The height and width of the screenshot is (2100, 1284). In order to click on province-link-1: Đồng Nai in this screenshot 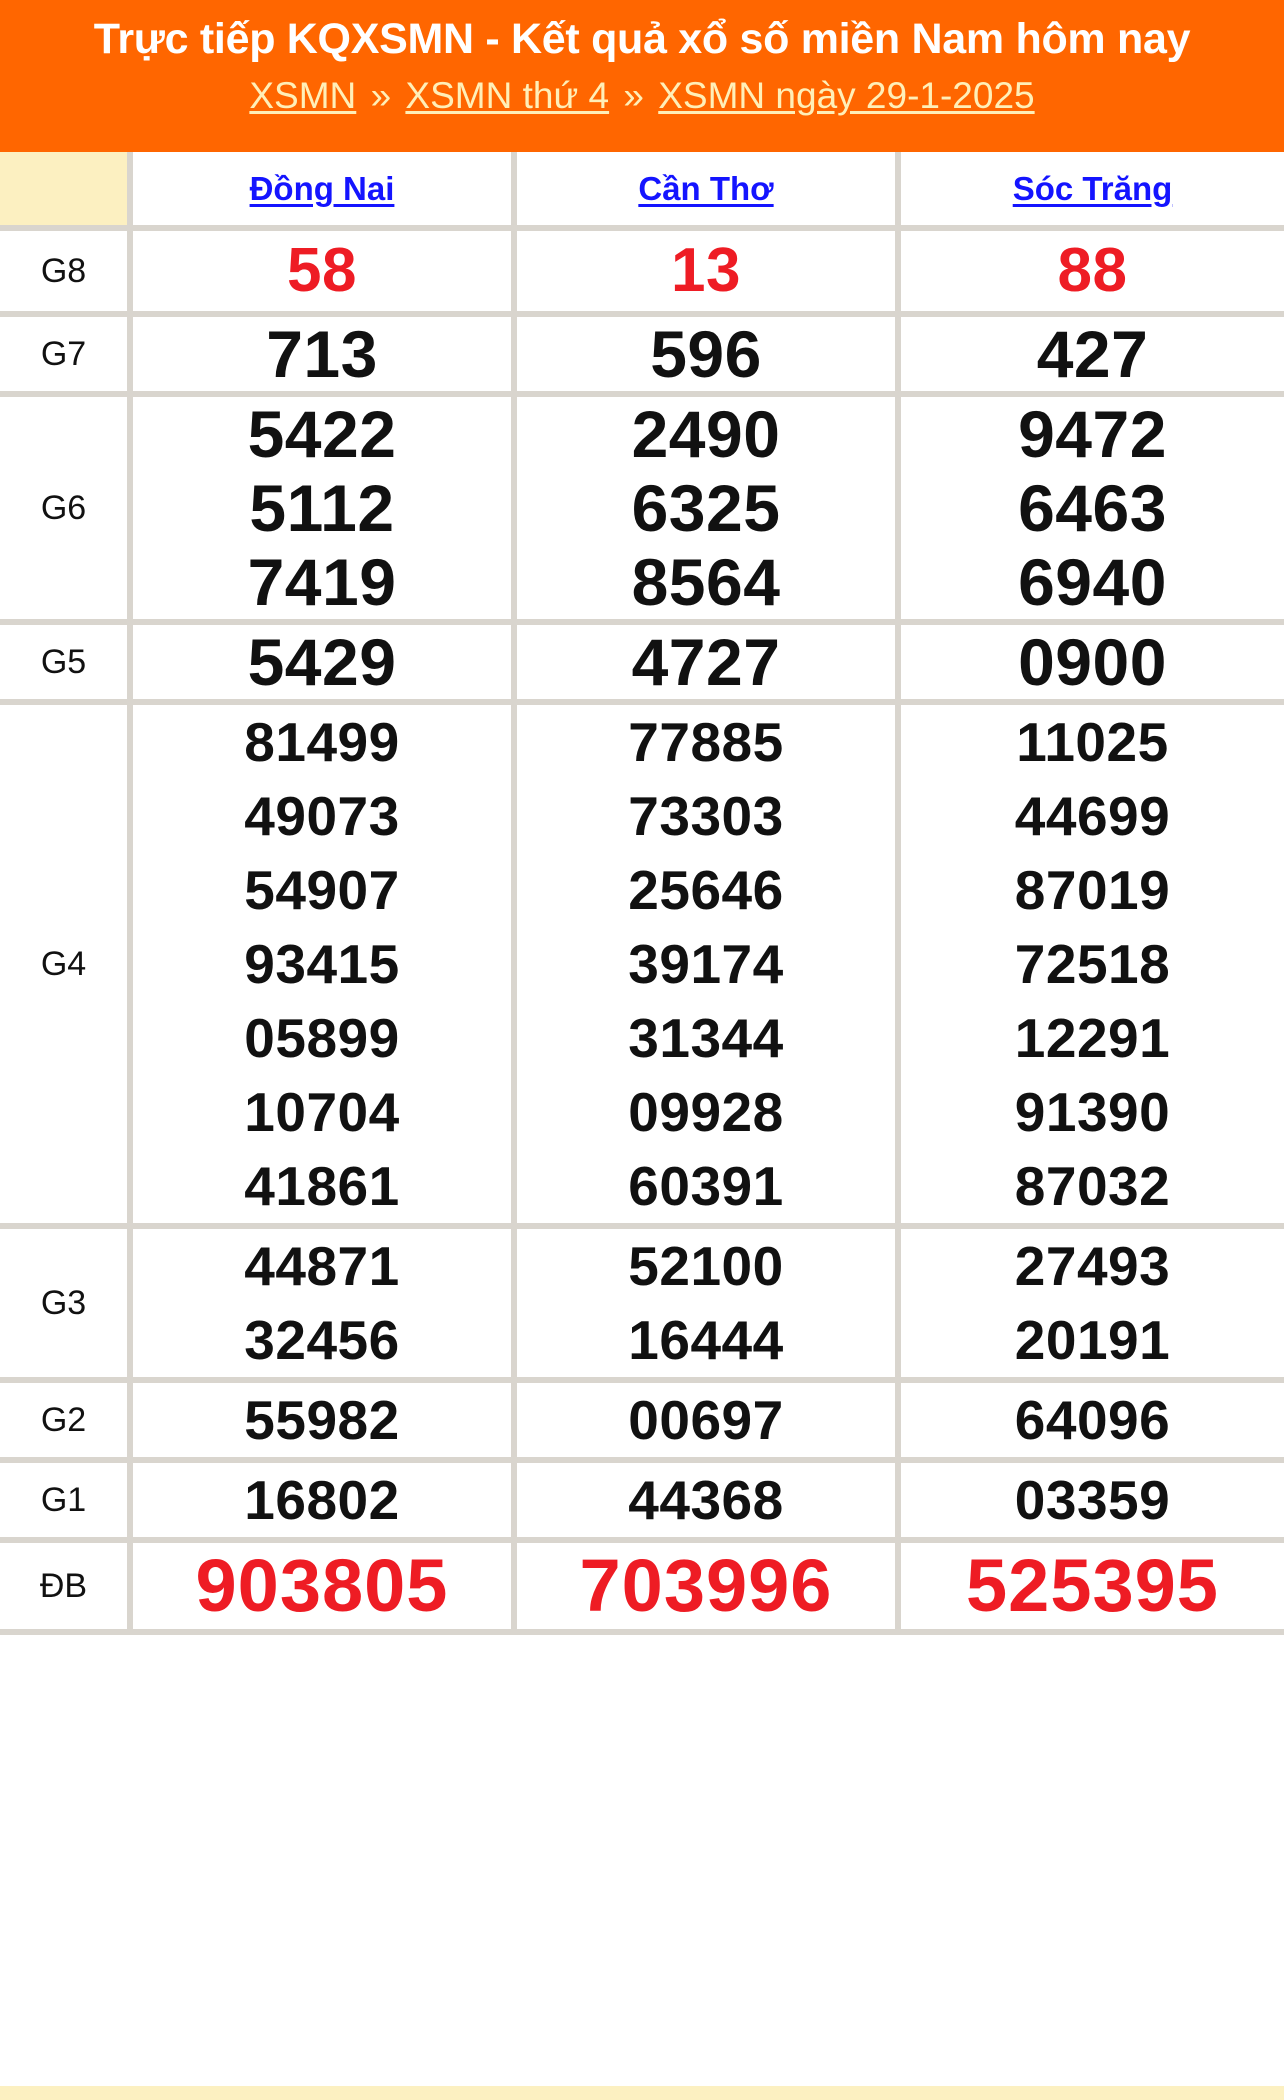, I will do `click(322, 188)`.